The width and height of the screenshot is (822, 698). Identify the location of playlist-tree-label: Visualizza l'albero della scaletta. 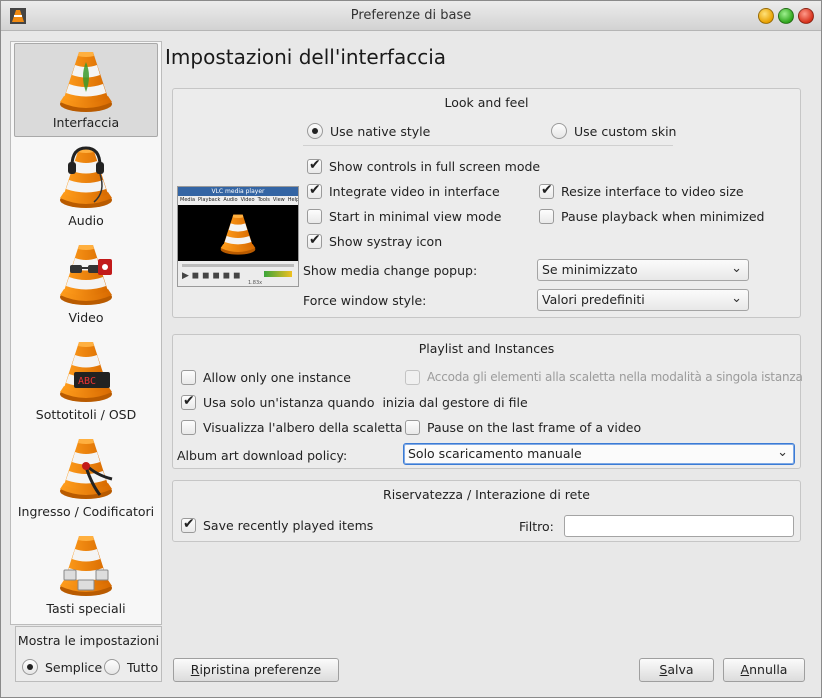
(303, 427).